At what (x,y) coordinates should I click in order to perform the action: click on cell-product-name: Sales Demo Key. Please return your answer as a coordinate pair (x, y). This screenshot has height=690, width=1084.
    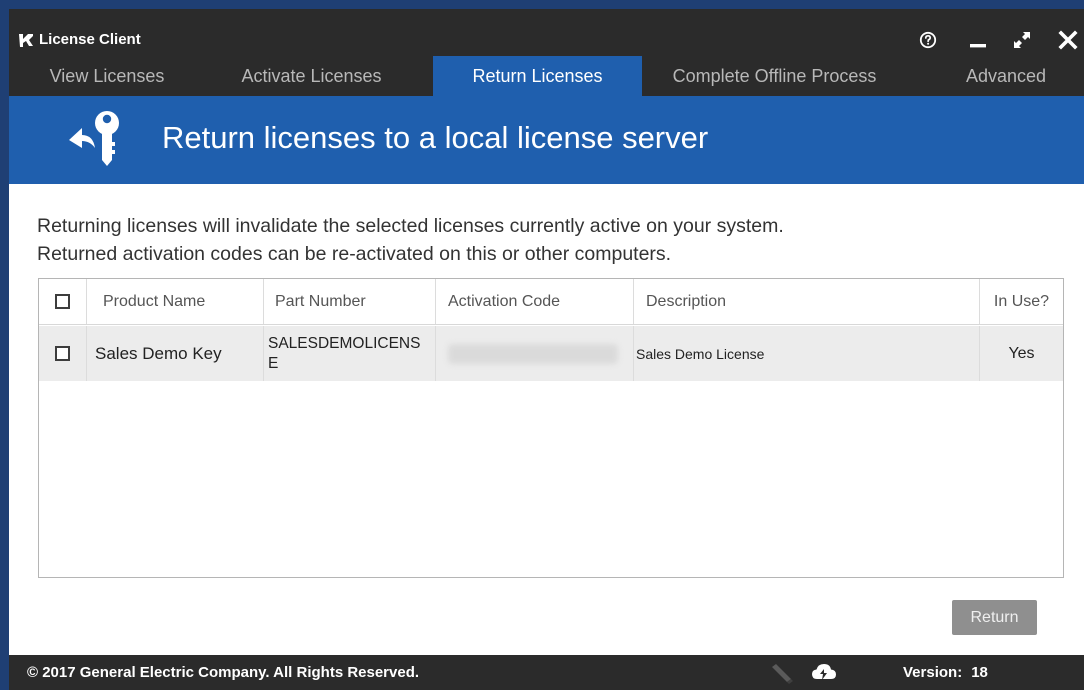
    Looking at the image, I should click on (175, 353).